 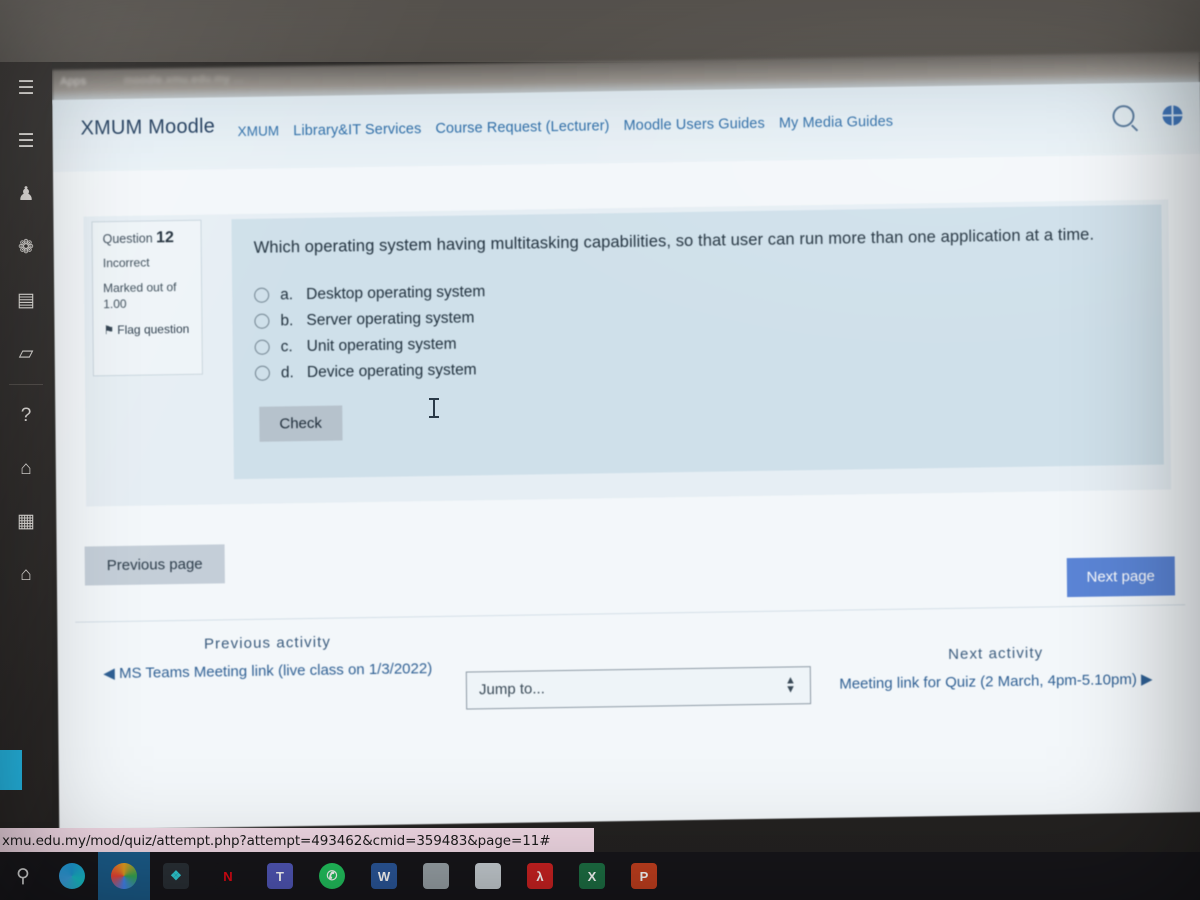 What do you see at coordinates (154, 565) in the screenshot?
I see `previous-page-button: Previous page` at bounding box center [154, 565].